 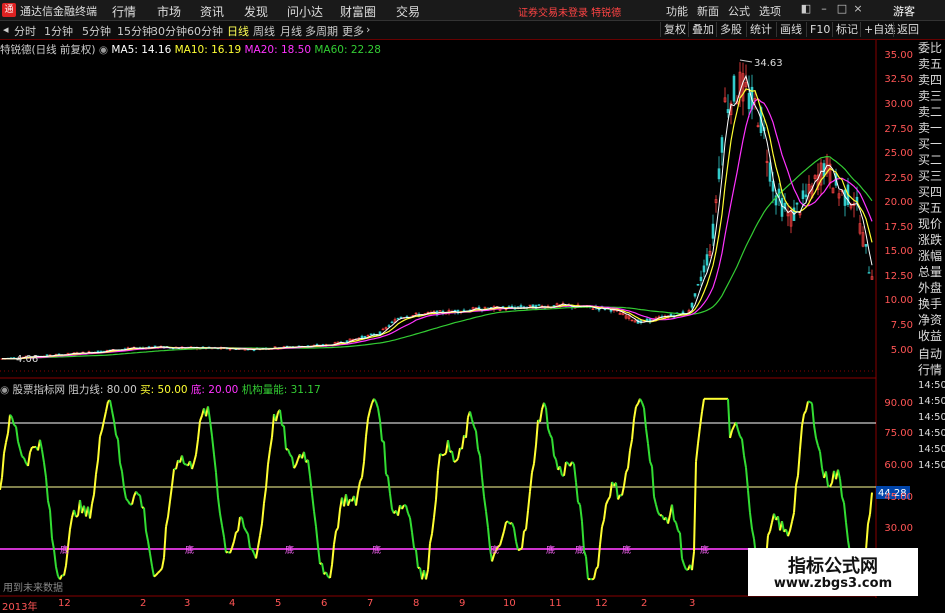 I want to click on x-label: 5, so click(x=278, y=603).